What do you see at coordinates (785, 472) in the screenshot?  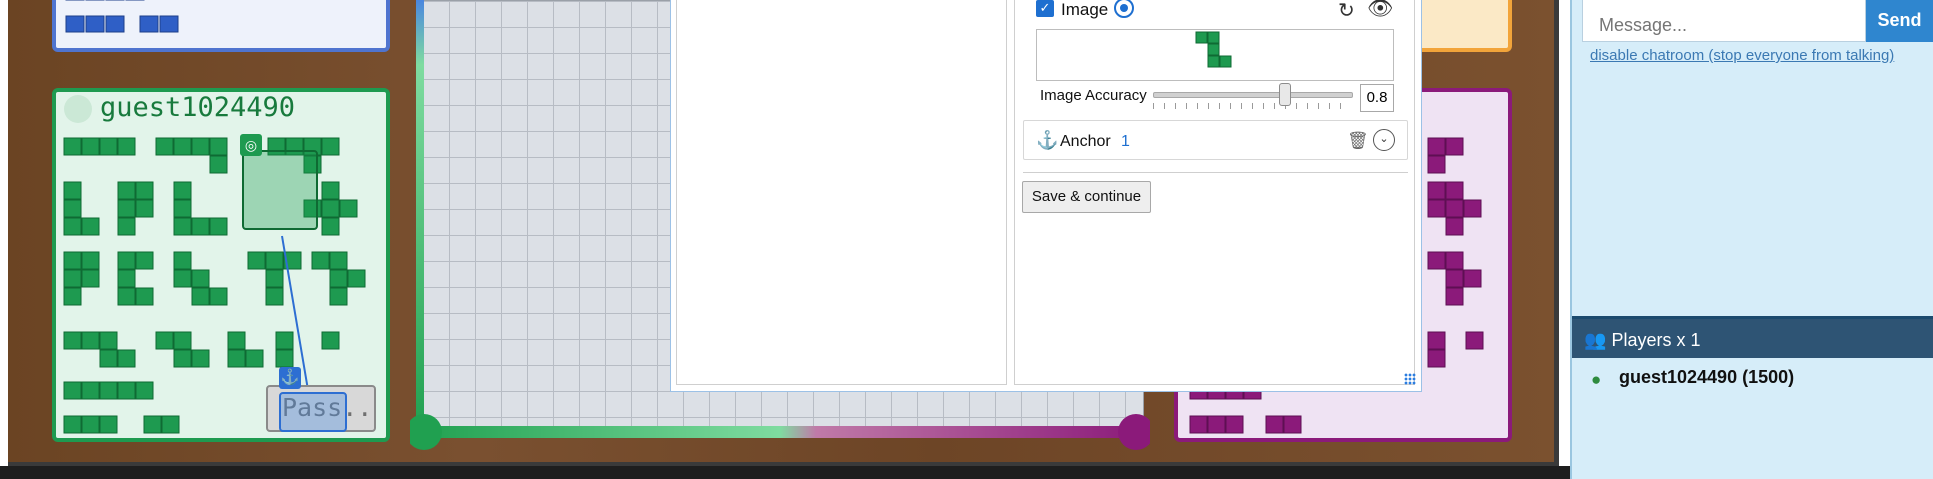 I see `taskbar` at bounding box center [785, 472].